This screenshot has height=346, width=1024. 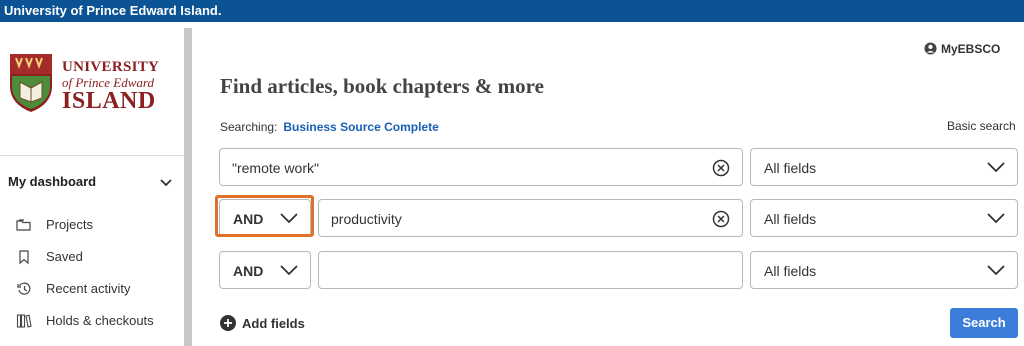 What do you see at coordinates (981, 126) in the screenshot?
I see `basic-search-link: Basic search` at bounding box center [981, 126].